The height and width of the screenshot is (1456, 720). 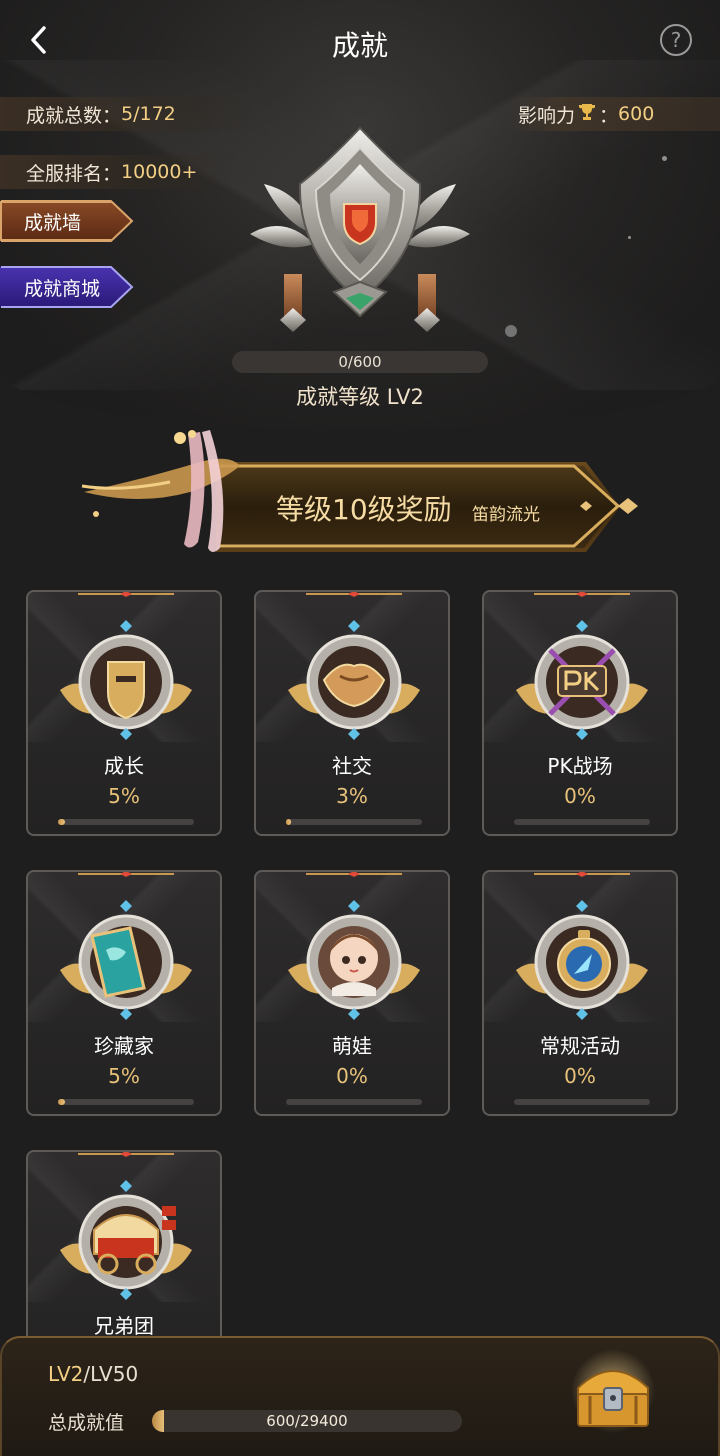 I want to click on question-circle-icon: ?, so click(x=676, y=40).